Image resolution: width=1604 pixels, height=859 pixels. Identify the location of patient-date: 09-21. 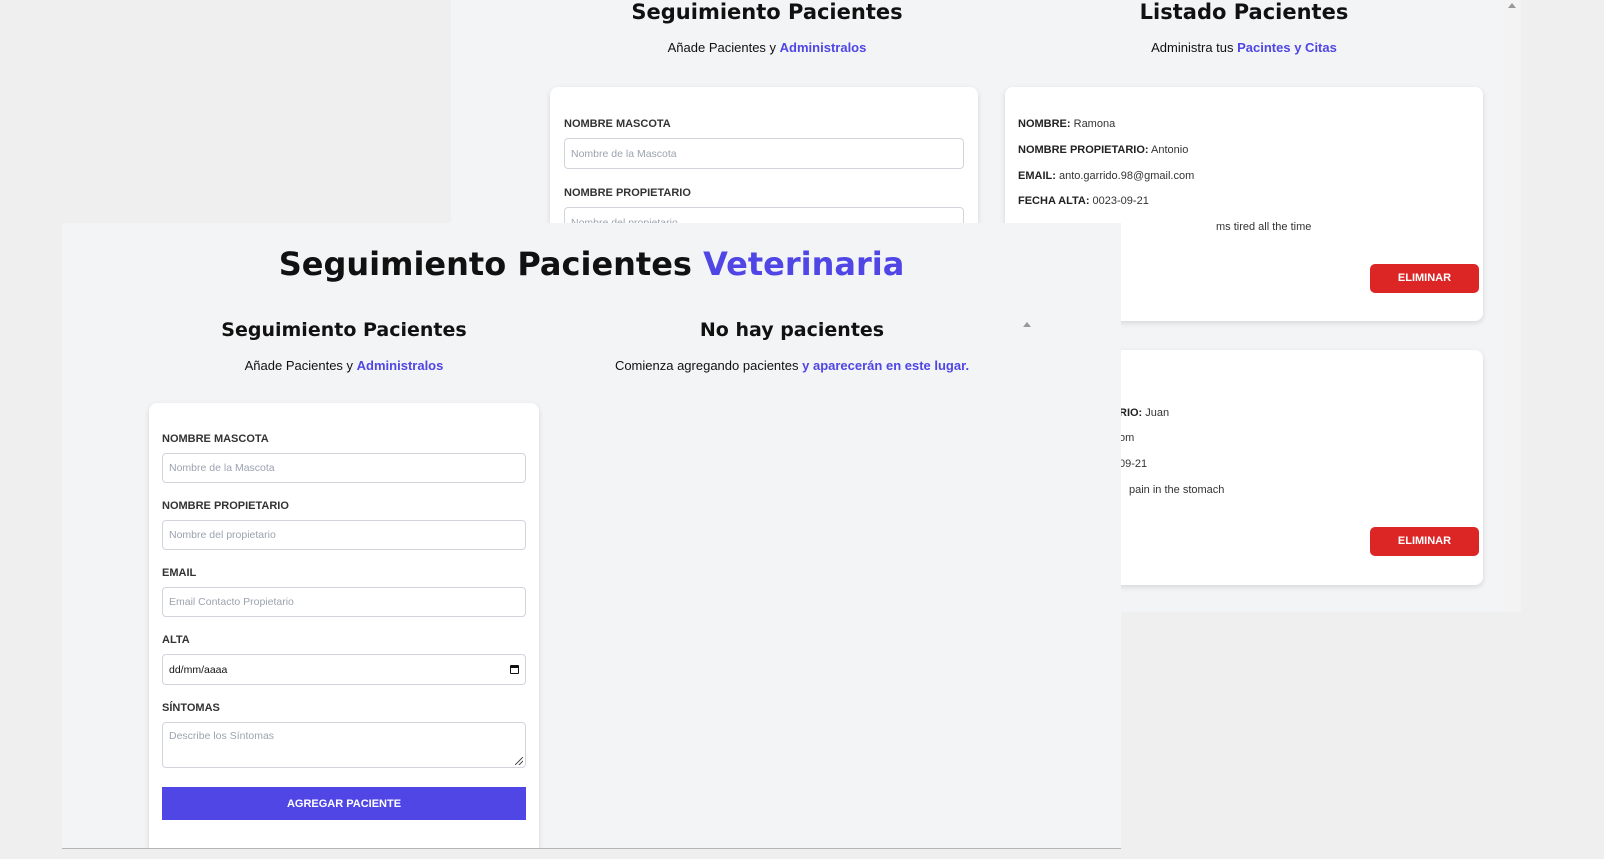
(1133, 464).